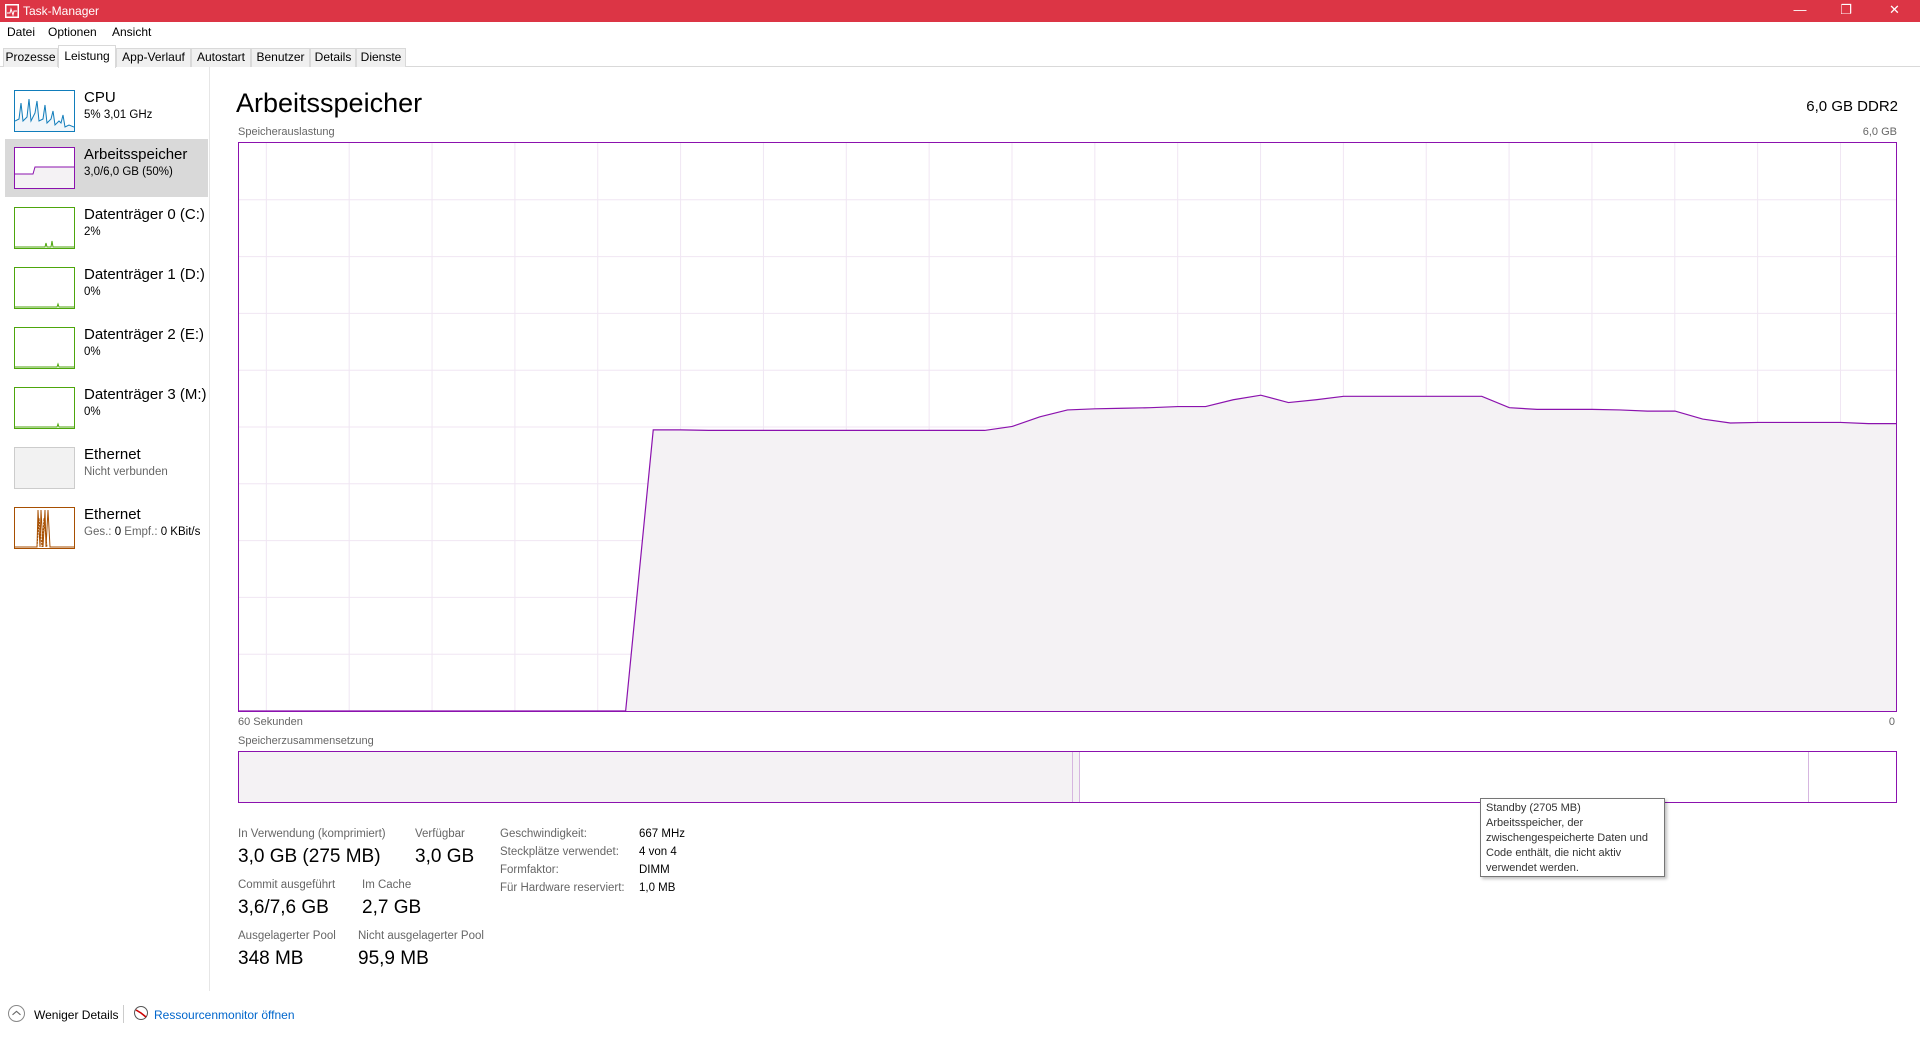  I want to click on sidebar-item-title: Datenträger 0 (C:), so click(144, 214).